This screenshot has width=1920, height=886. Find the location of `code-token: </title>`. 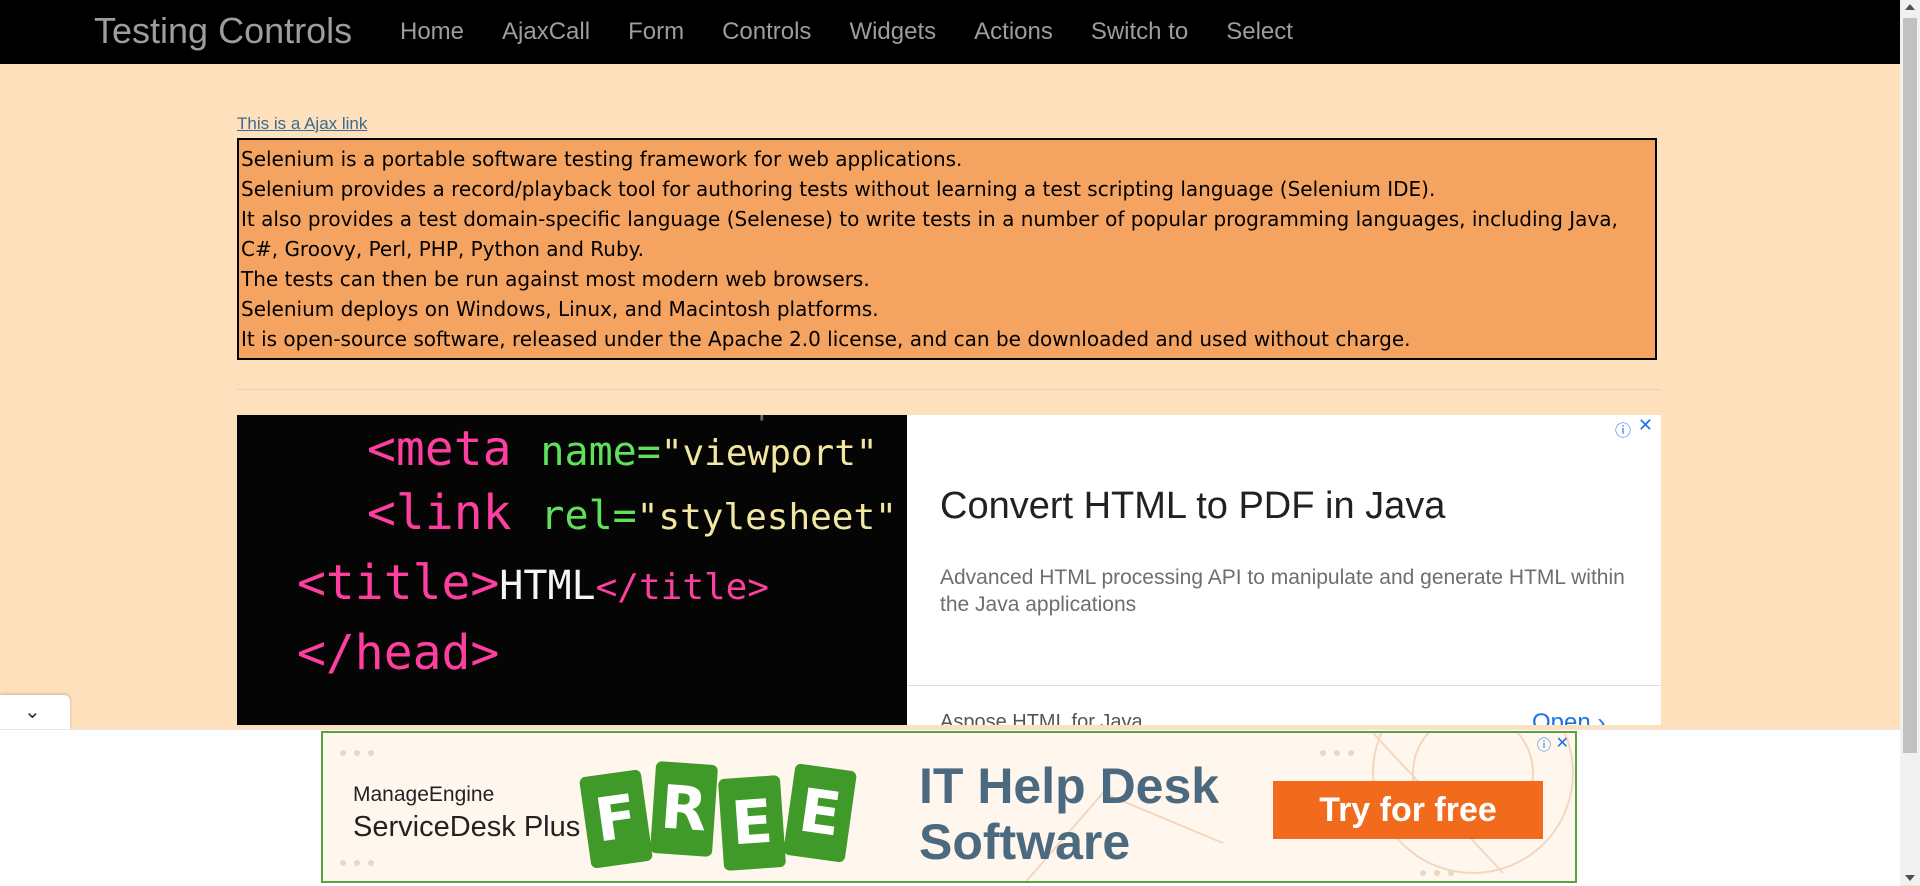

code-token: </title> is located at coordinates (682, 587).